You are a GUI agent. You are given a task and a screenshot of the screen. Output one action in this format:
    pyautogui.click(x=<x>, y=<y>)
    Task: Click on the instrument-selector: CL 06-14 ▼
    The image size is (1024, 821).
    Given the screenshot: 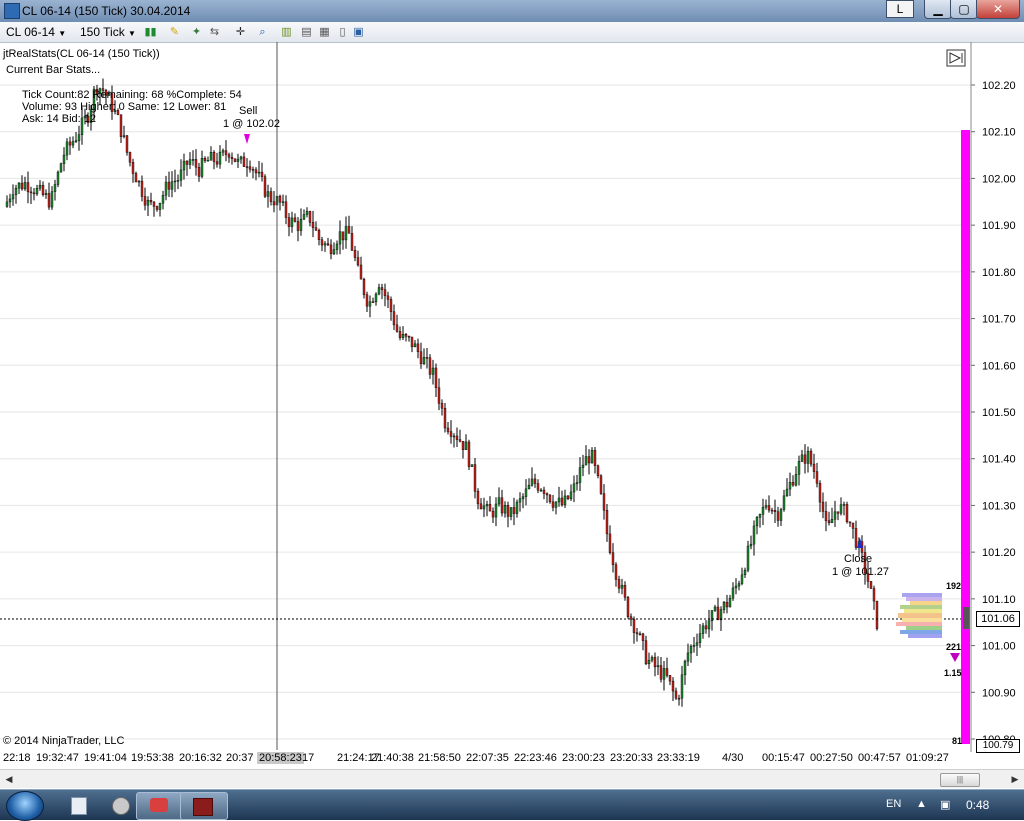 What is the action you would take?
    pyautogui.click(x=36, y=32)
    